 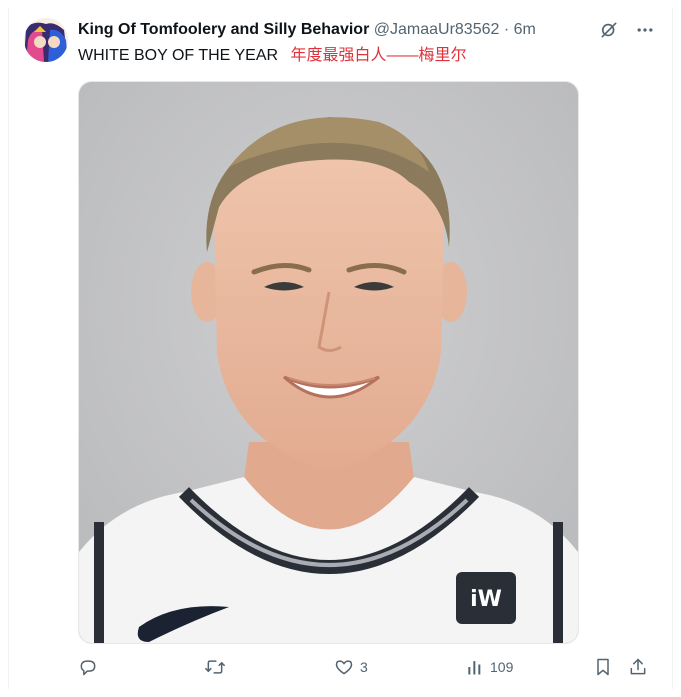 I want to click on views-icon, so click(x=475, y=667).